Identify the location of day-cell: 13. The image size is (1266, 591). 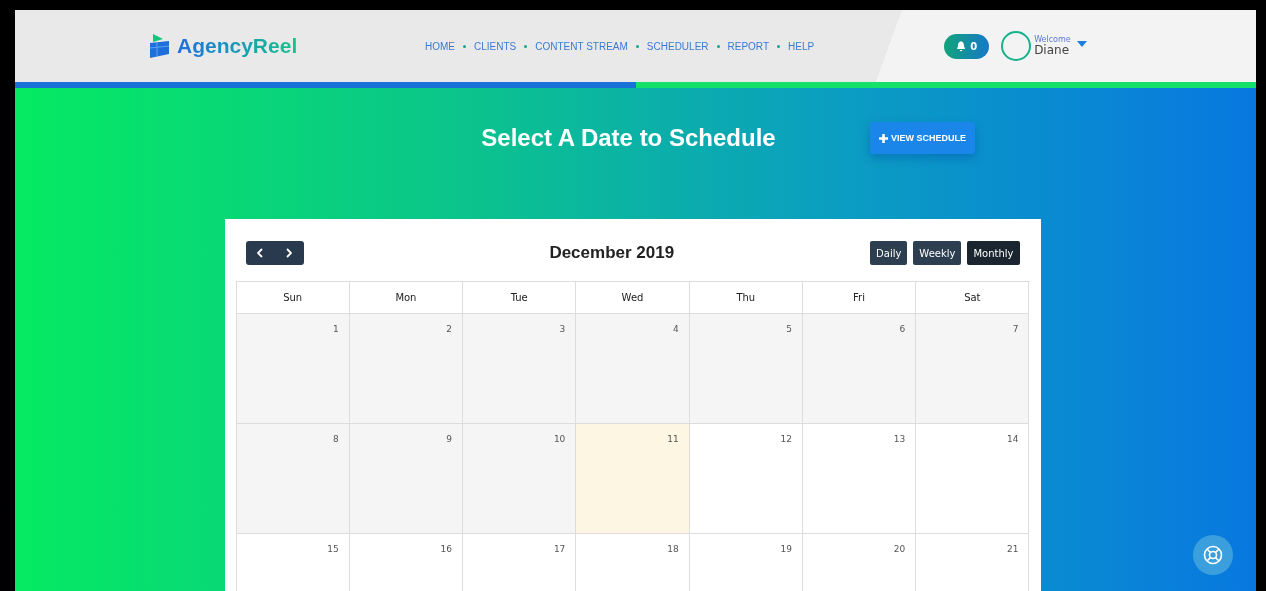
(859, 479).